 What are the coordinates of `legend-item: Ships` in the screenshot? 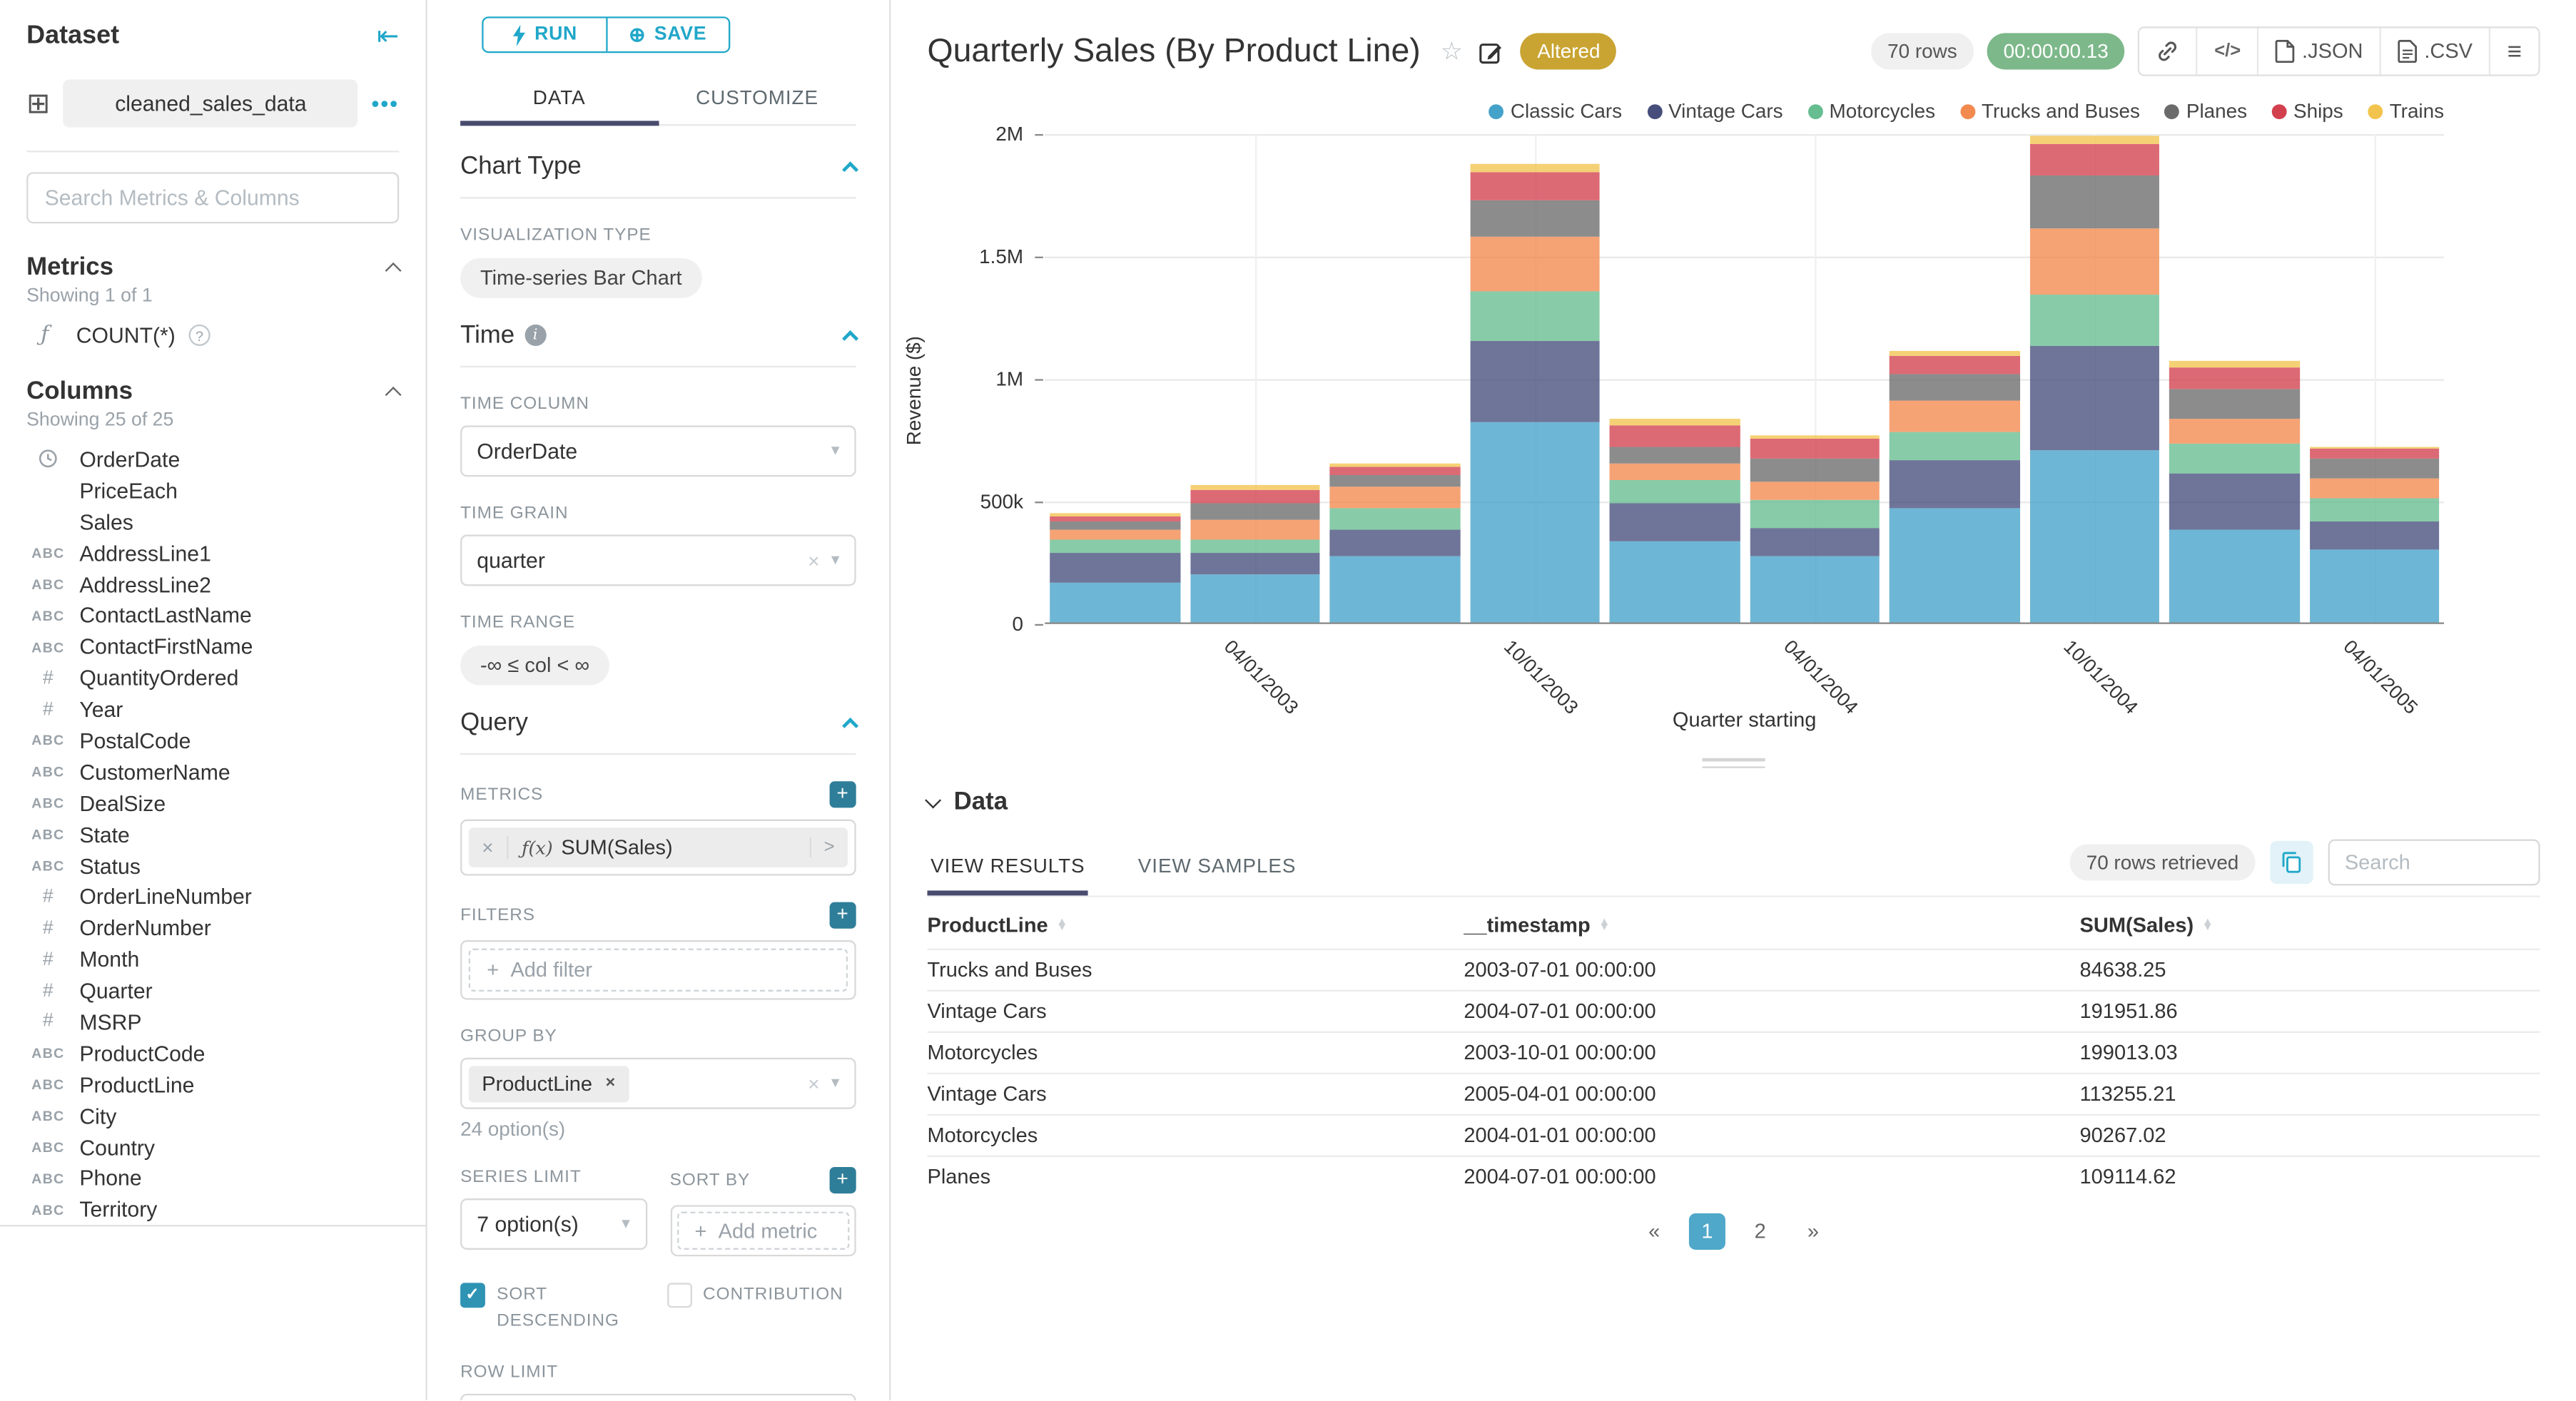 It's located at (2307, 111).